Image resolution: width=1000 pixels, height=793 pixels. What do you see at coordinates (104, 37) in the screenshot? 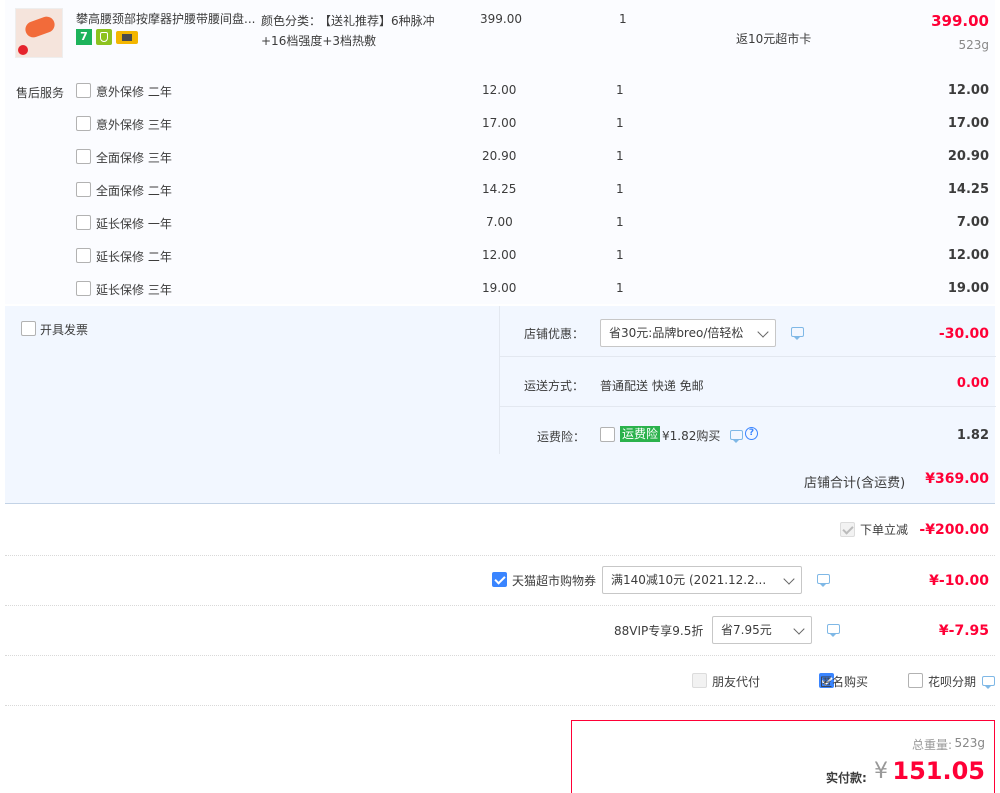
I see `service-guarantee-icon` at bounding box center [104, 37].